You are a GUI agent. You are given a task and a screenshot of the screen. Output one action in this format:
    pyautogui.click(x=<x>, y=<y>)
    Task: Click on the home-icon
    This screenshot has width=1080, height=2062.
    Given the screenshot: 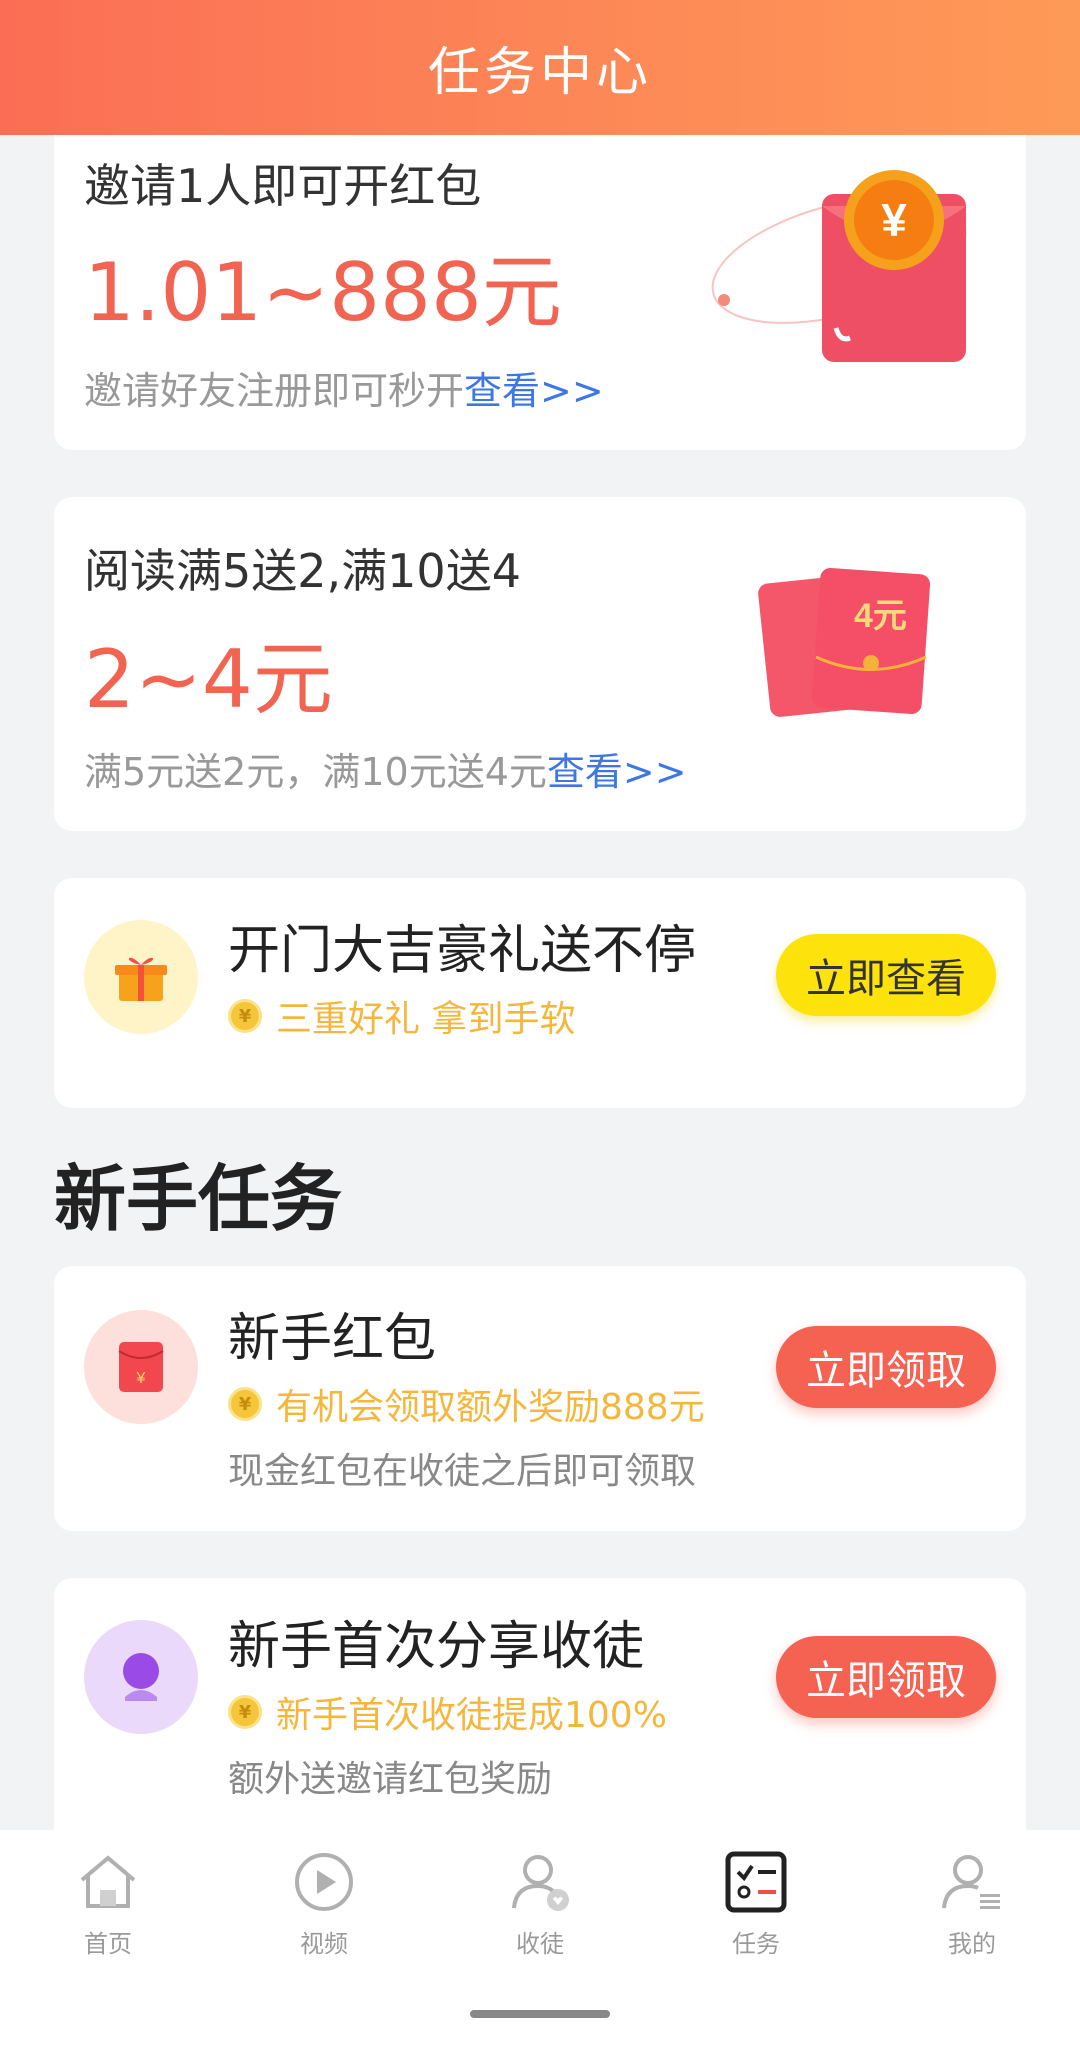 What is the action you would take?
    pyautogui.click(x=108, y=1881)
    